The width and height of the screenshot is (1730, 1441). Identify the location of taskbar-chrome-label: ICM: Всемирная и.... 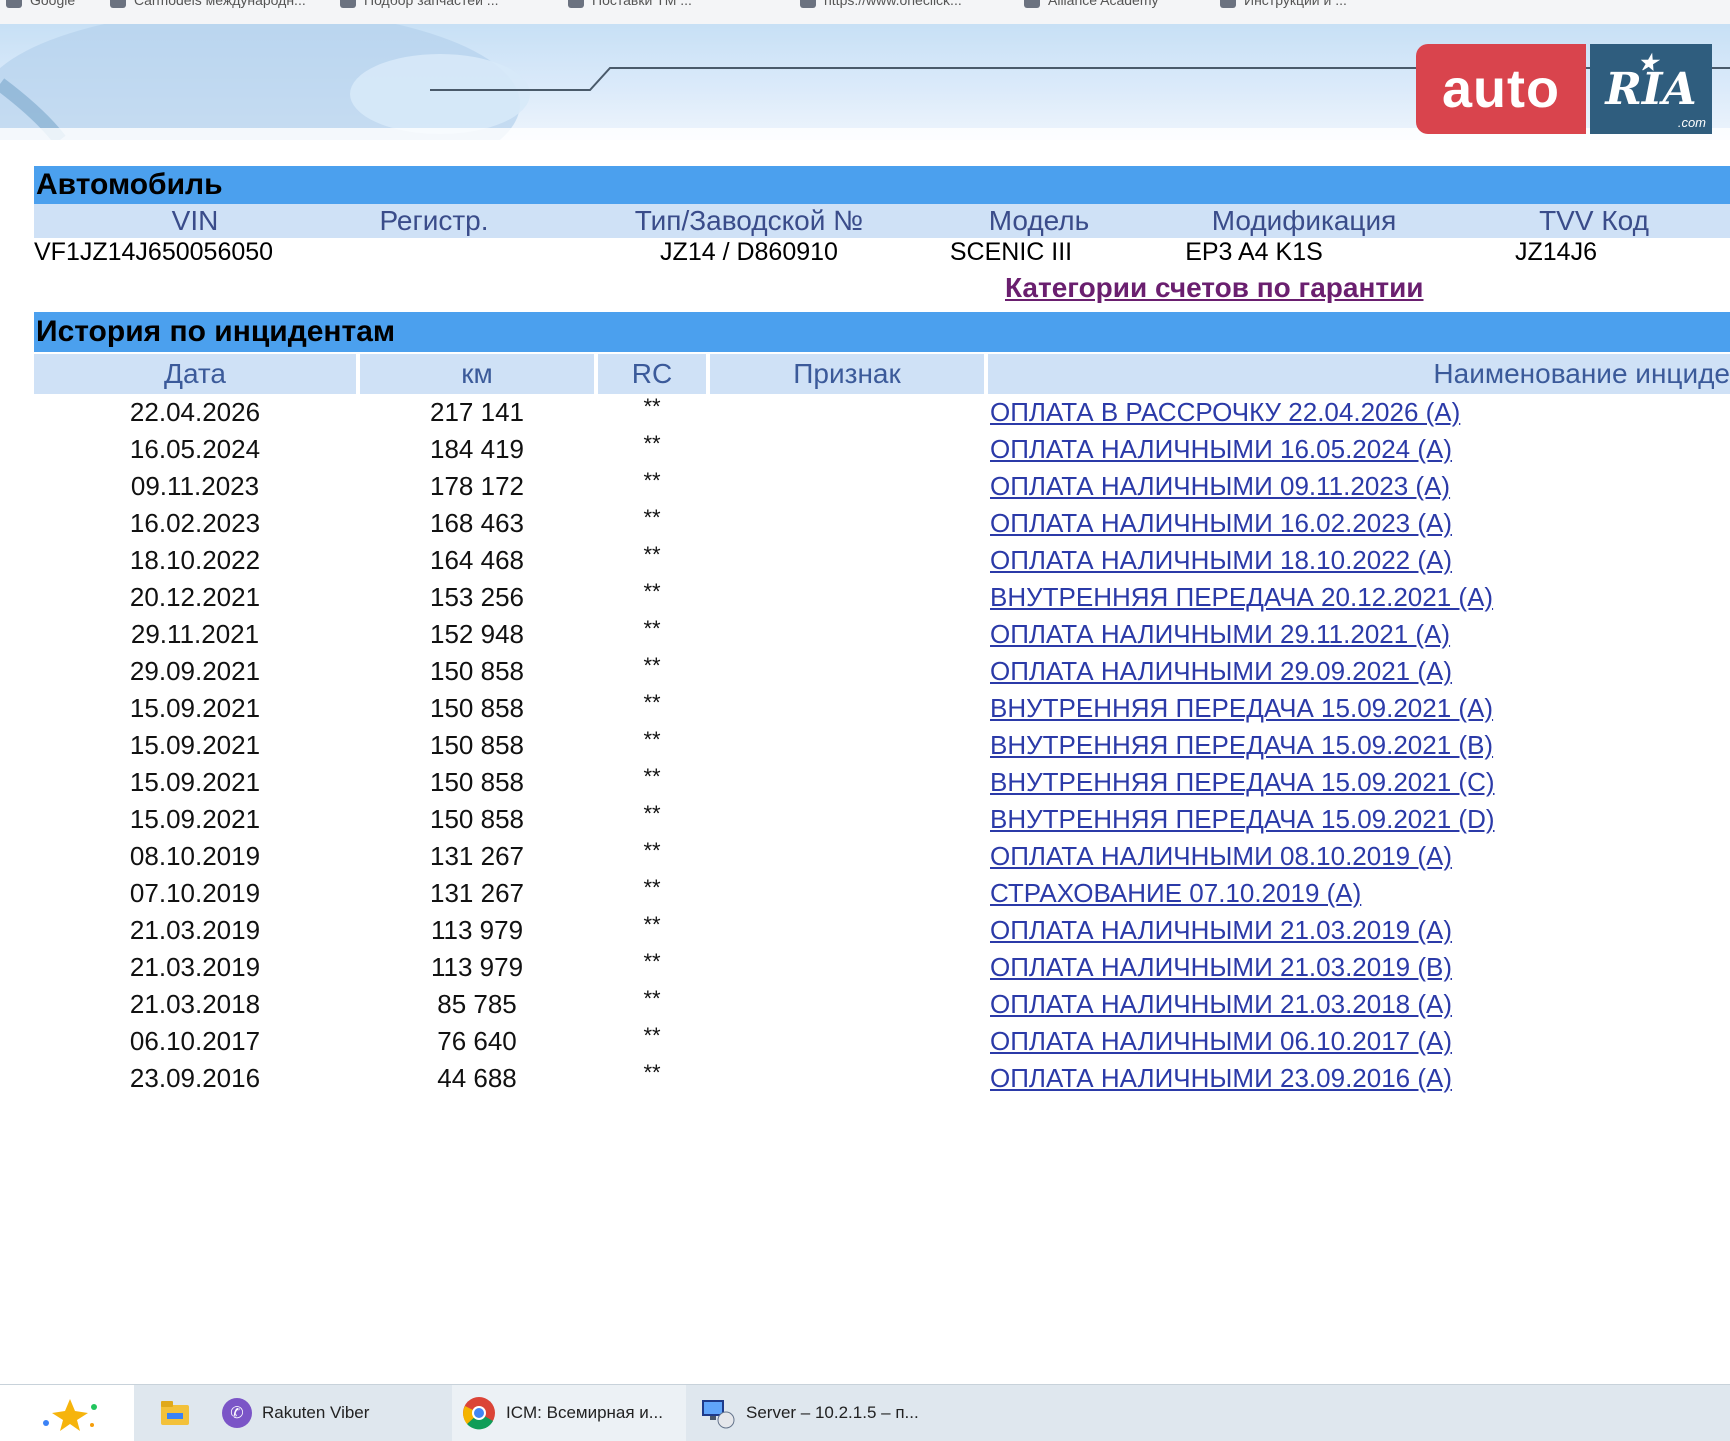
(584, 1412).